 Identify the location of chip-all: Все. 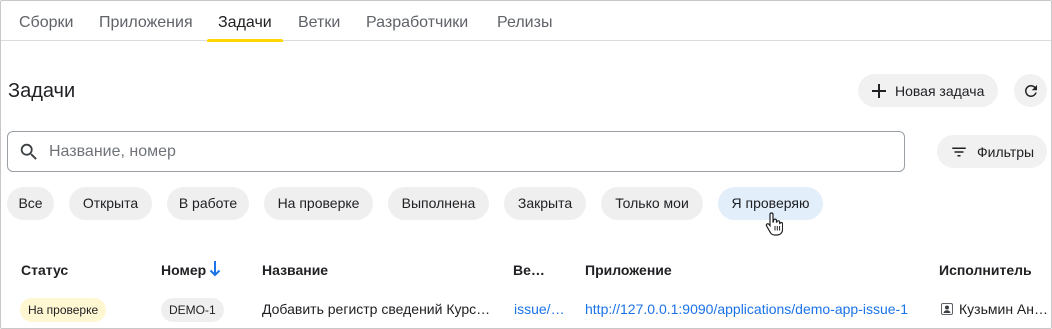
(30, 203).